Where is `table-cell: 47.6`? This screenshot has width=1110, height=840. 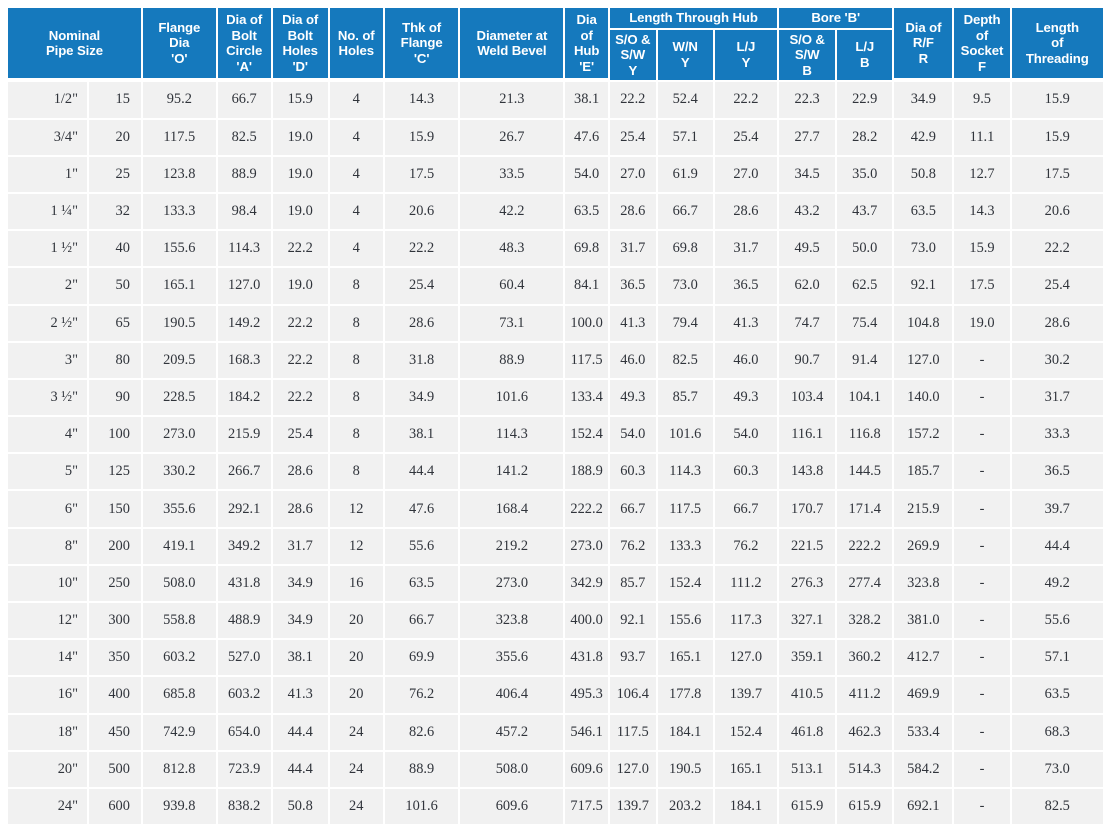 table-cell: 47.6 is located at coordinates (587, 138).